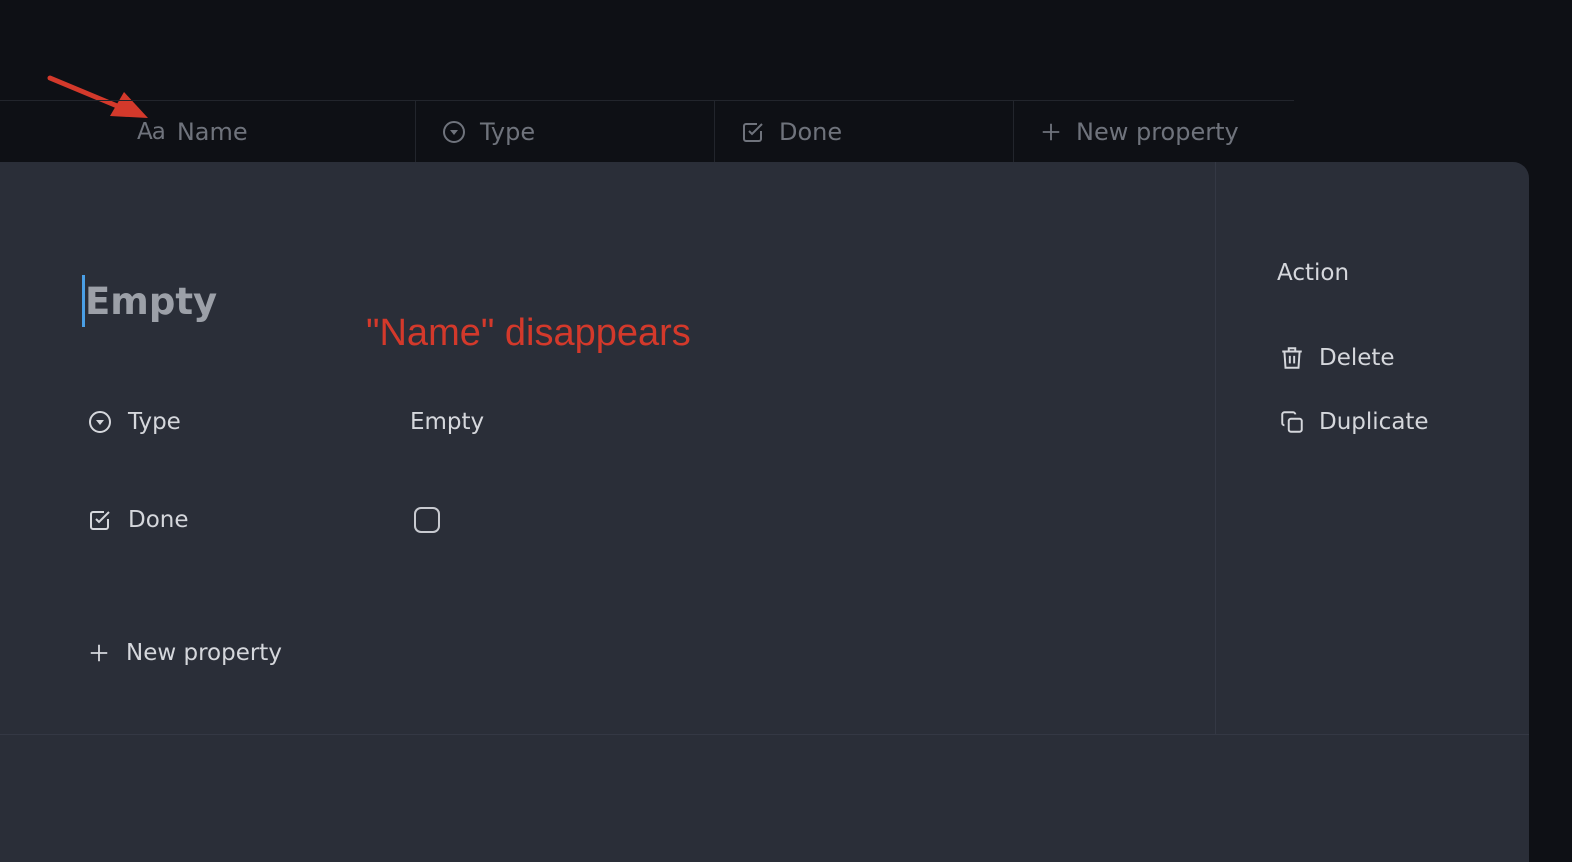  I want to click on panel-vertical-divider, so click(1215, 448).